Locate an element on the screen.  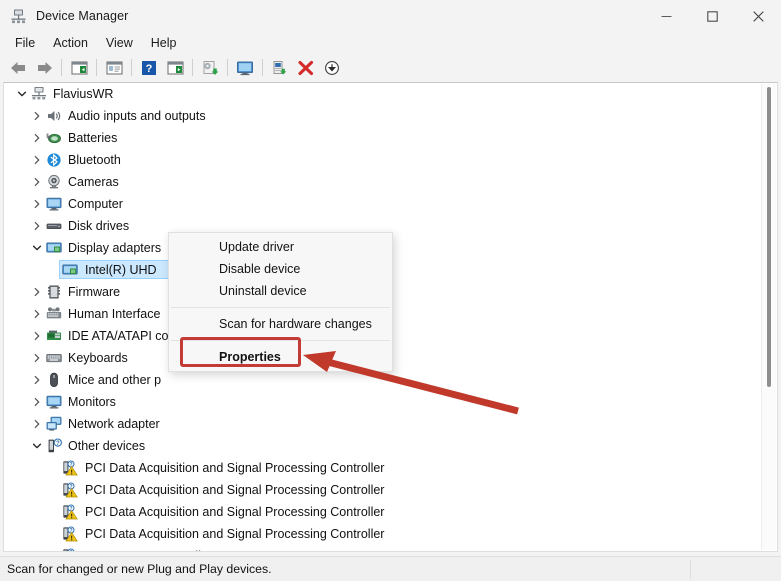
vertical-scrollbar is located at coordinates (768, 317).